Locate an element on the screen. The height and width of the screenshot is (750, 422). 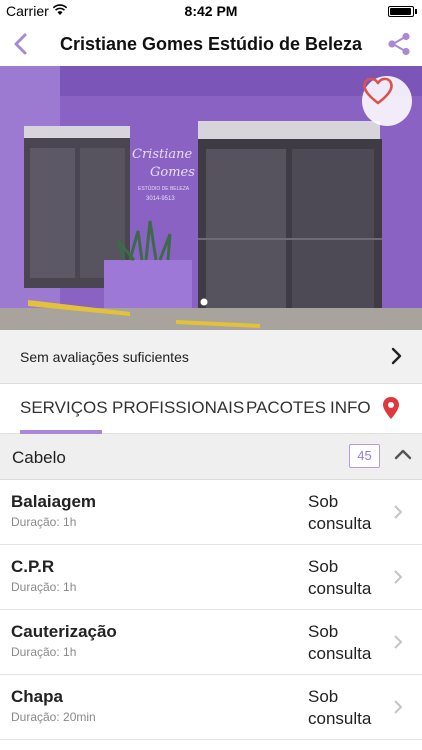
tab-profissionais: PROFISSIONAIS is located at coordinates (178, 408).